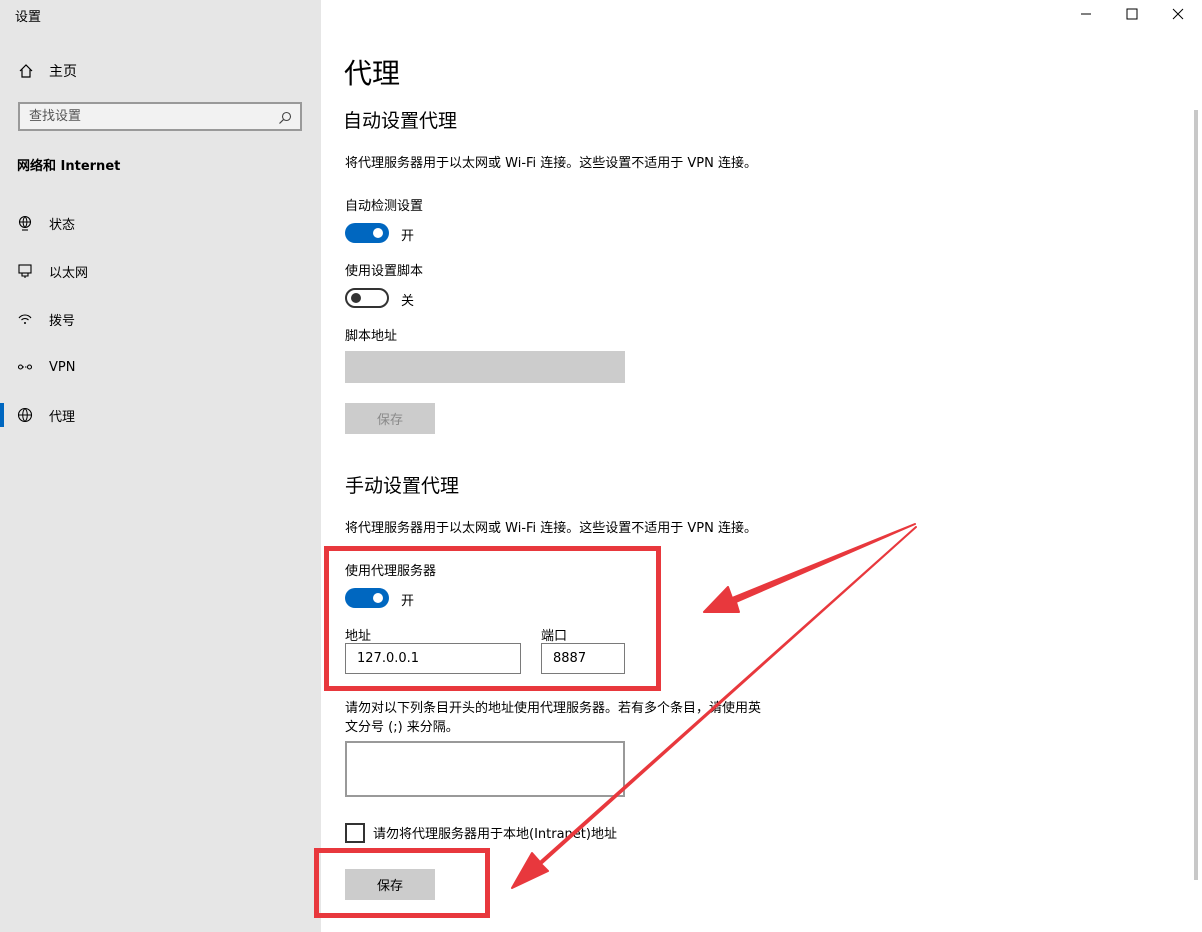 This screenshot has width=1202, height=932. What do you see at coordinates (63, 72) in the screenshot?
I see `home-label: 主页` at bounding box center [63, 72].